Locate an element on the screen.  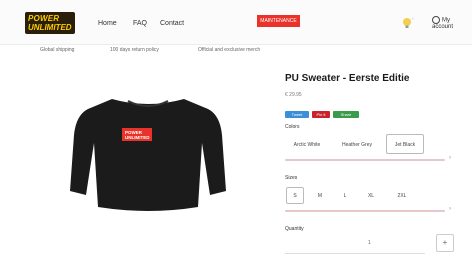
nav-faq: FAQ is located at coordinates (140, 23).